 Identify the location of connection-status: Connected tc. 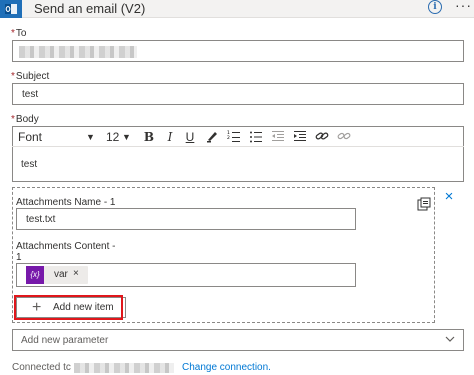
(41, 367).